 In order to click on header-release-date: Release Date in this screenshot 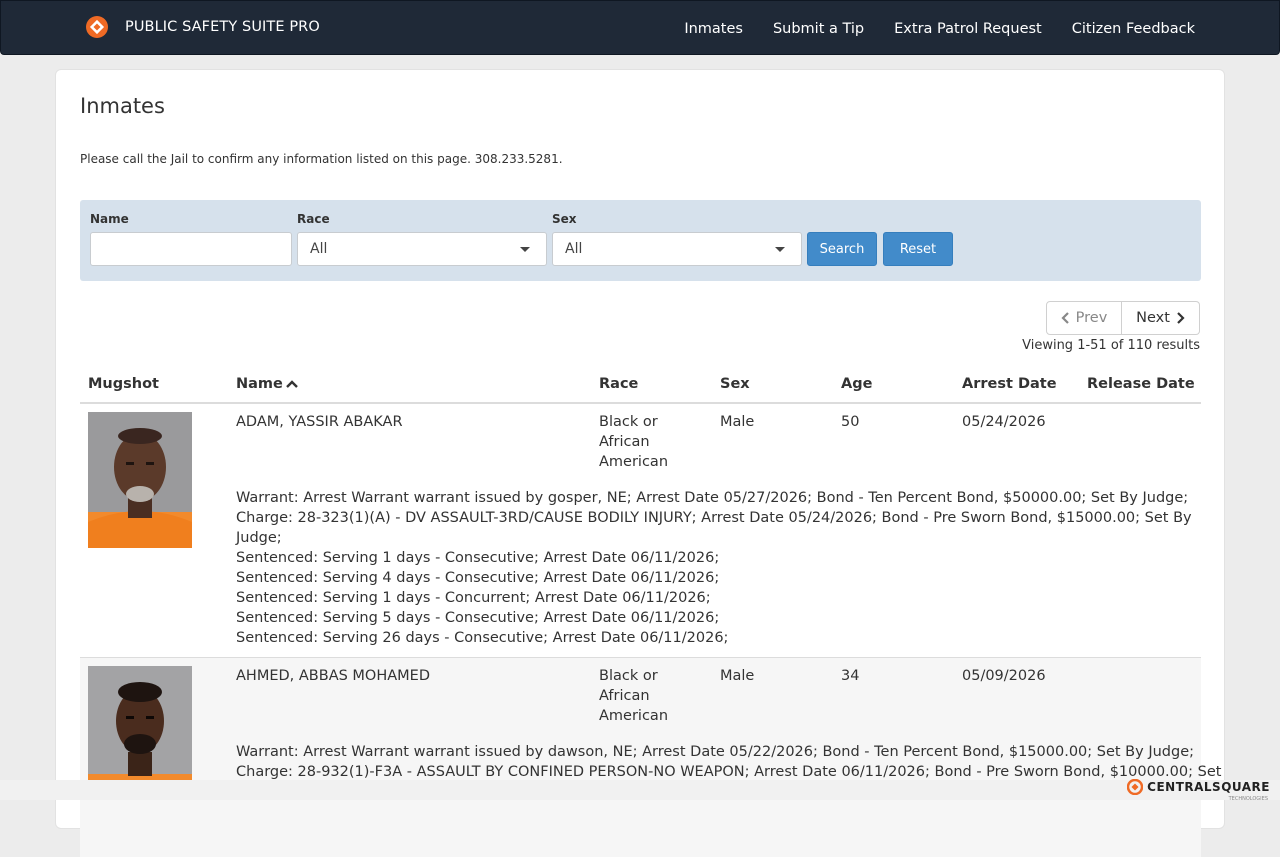, I will do `click(1141, 384)`.